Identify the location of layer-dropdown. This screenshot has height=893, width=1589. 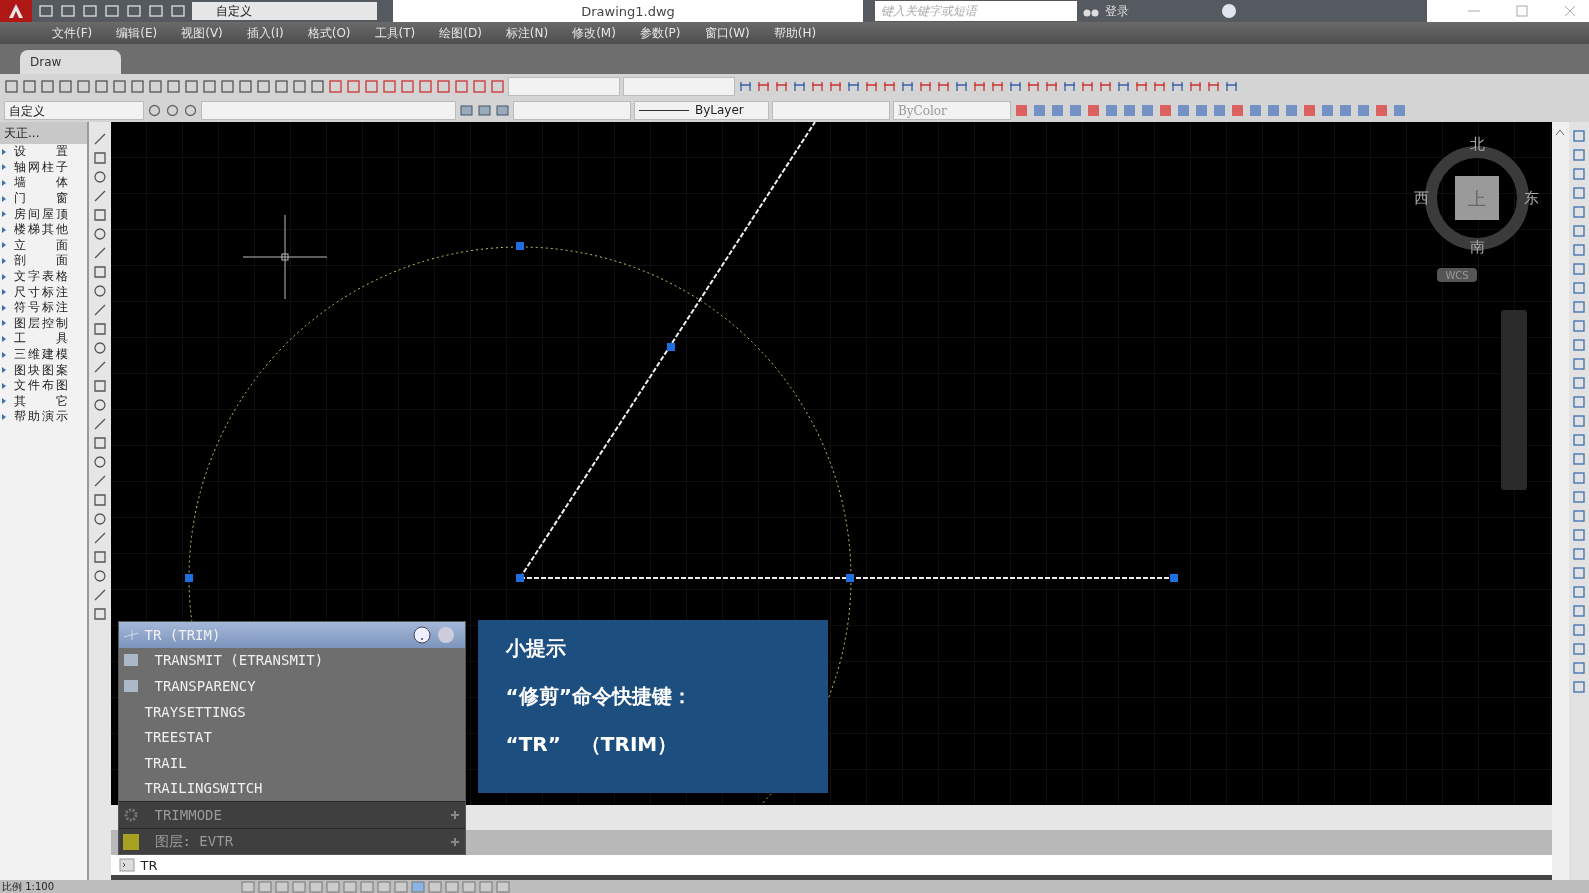
(328, 110).